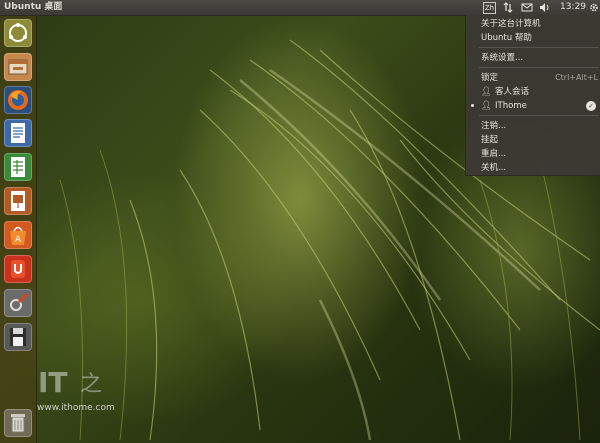 The width and height of the screenshot is (600, 443). I want to click on settings-icon, so click(18, 303).